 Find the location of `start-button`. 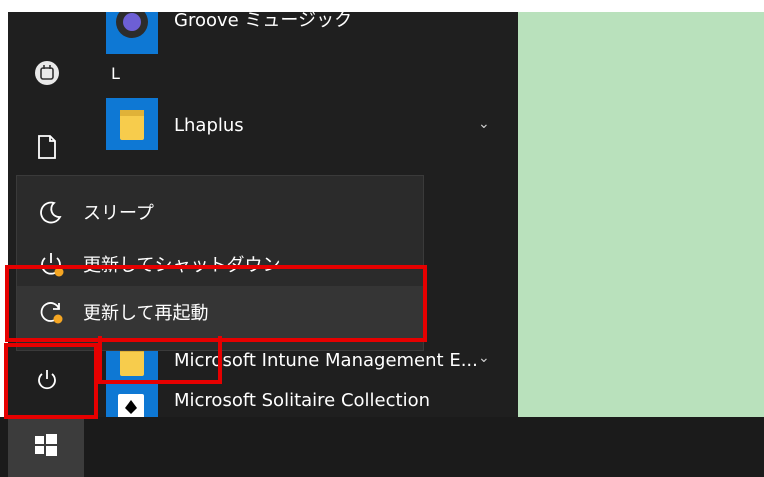

start-button is located at coordinates (46, 447).